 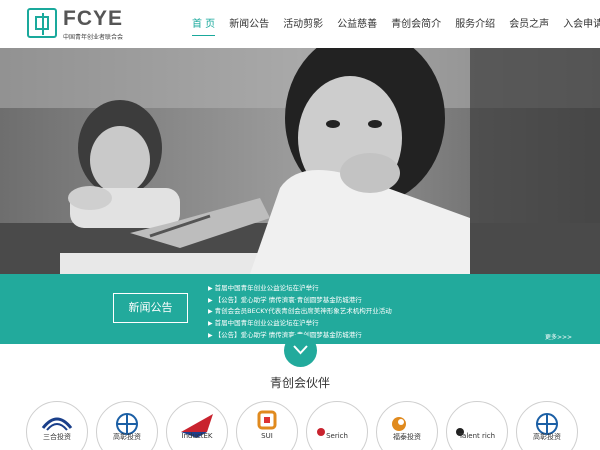 I want to click on news-item-text: 【公告】爱心助学 情传濟寰·青创圆梦基金防城港行, so click(x=288, y=300).